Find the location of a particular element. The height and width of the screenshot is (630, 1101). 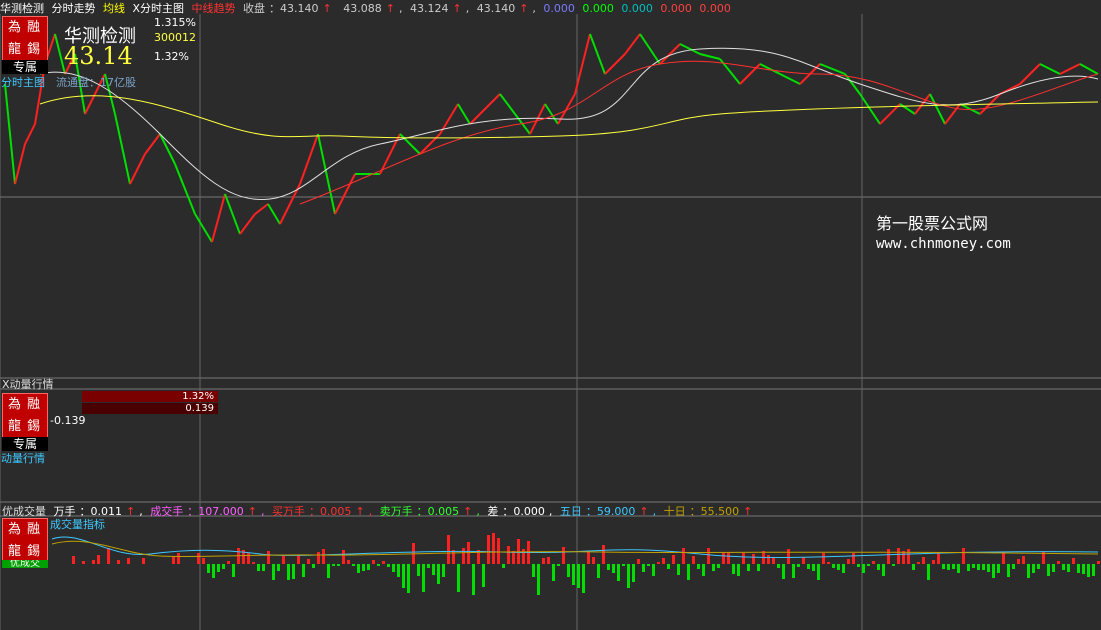

momentum-value: -0.139 is located at coordinates (68, 420).